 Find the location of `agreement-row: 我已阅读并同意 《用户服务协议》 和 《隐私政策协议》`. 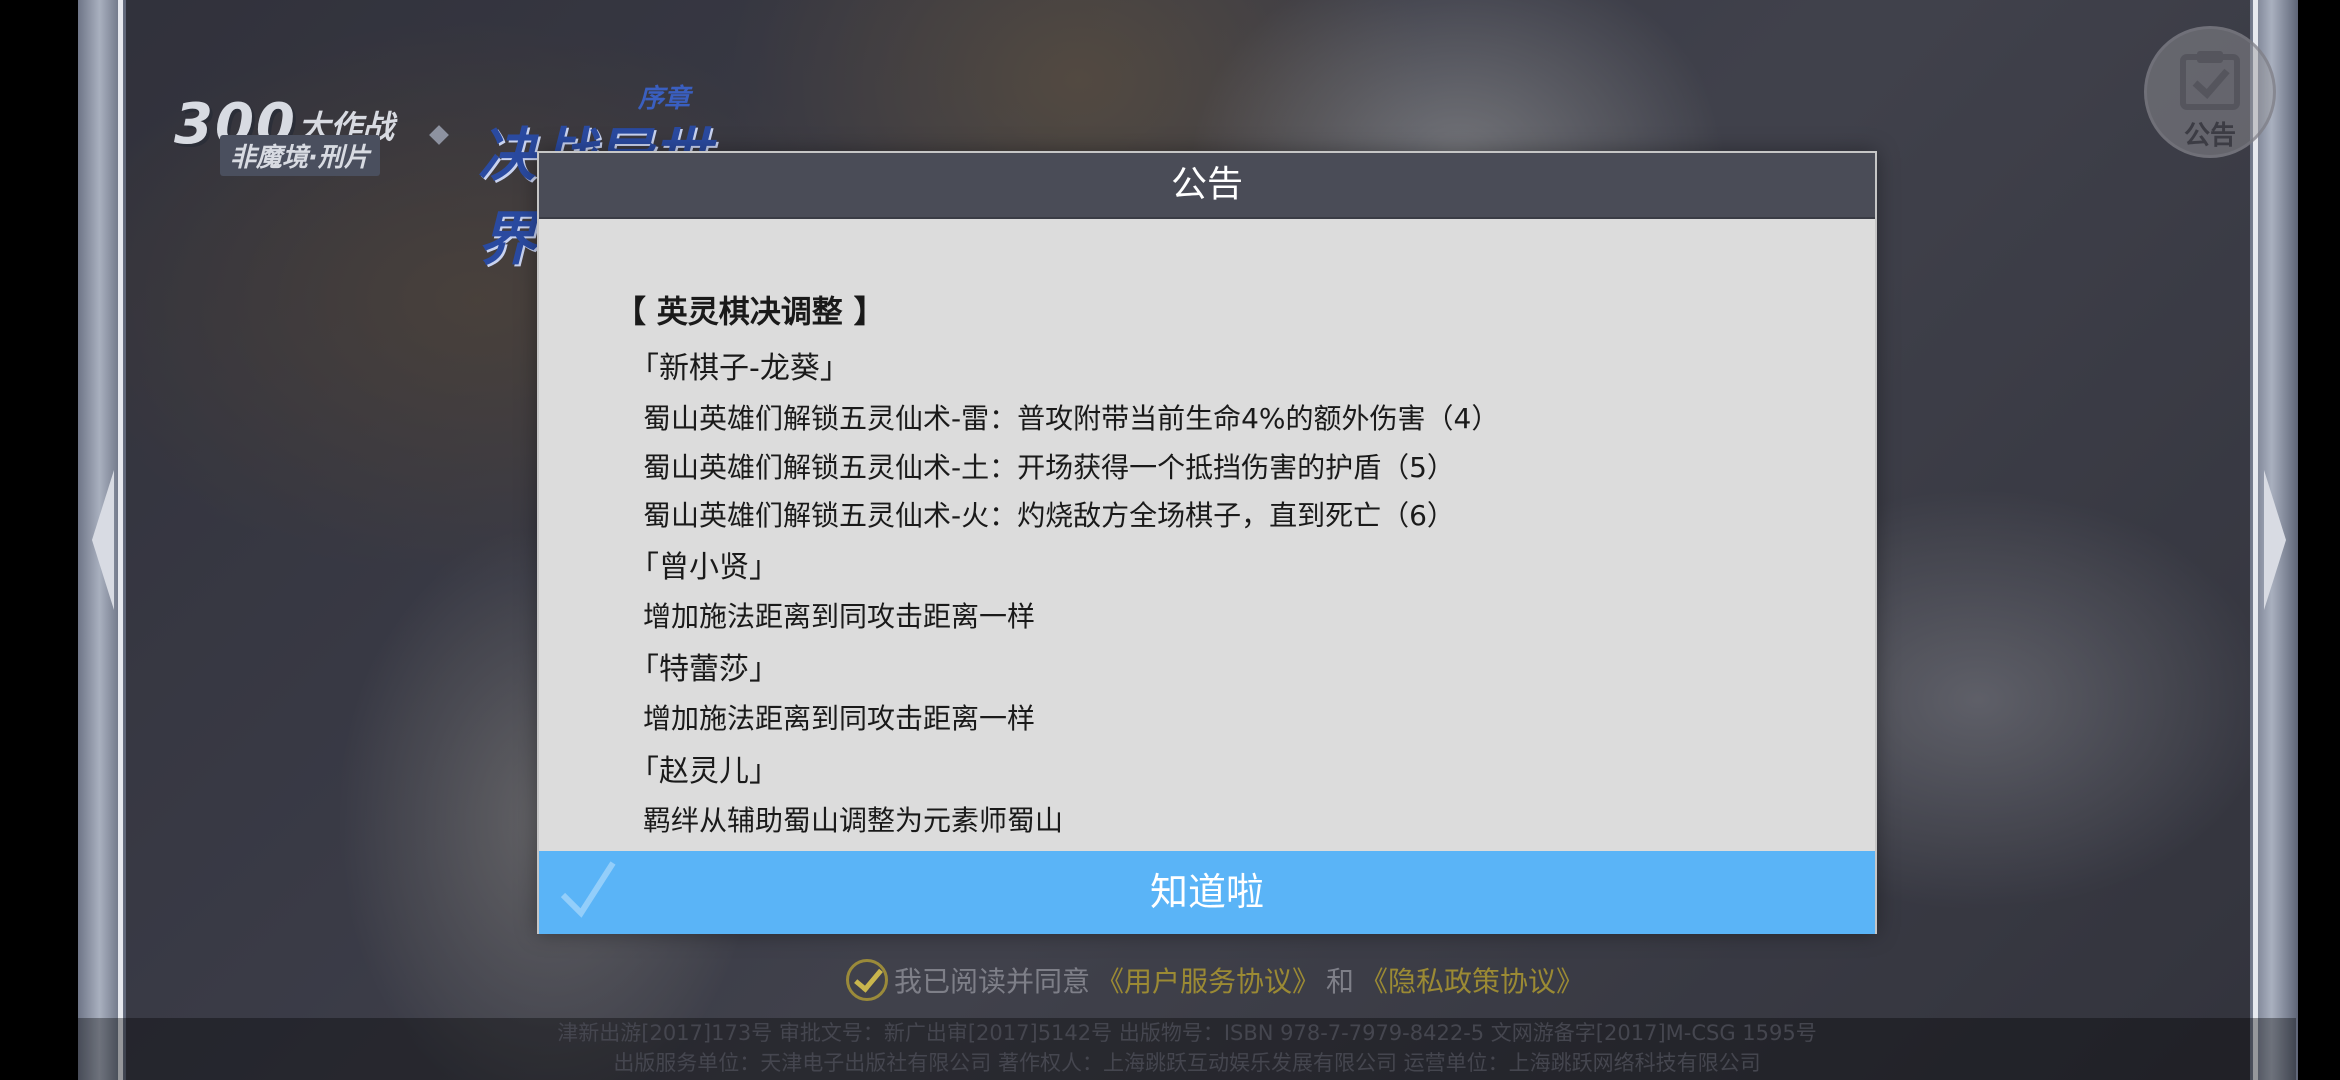

agreement-row: 我已阅读并同意 《用户服务协议》 和 《隐私政策协议》 is located at coordinates (1215, 980).